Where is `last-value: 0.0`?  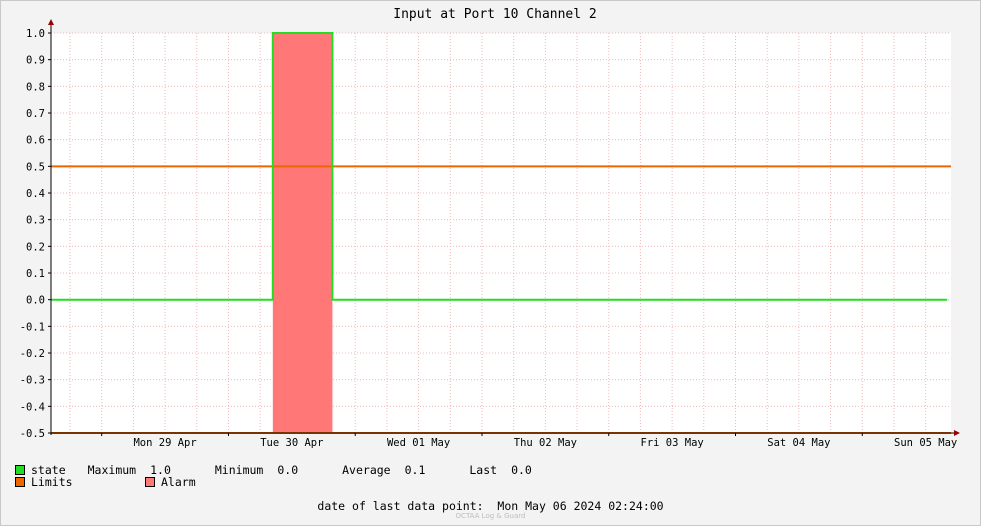
last-value: 0.0 is located at coordinates (521, 469).